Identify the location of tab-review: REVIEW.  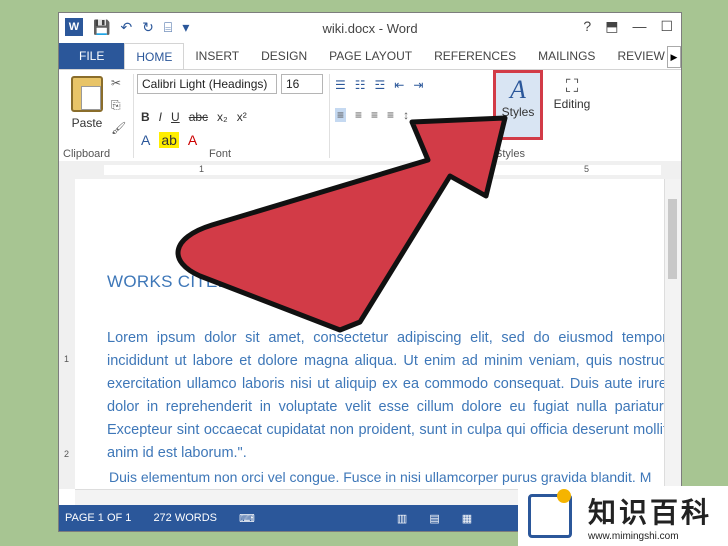
(640, 56).